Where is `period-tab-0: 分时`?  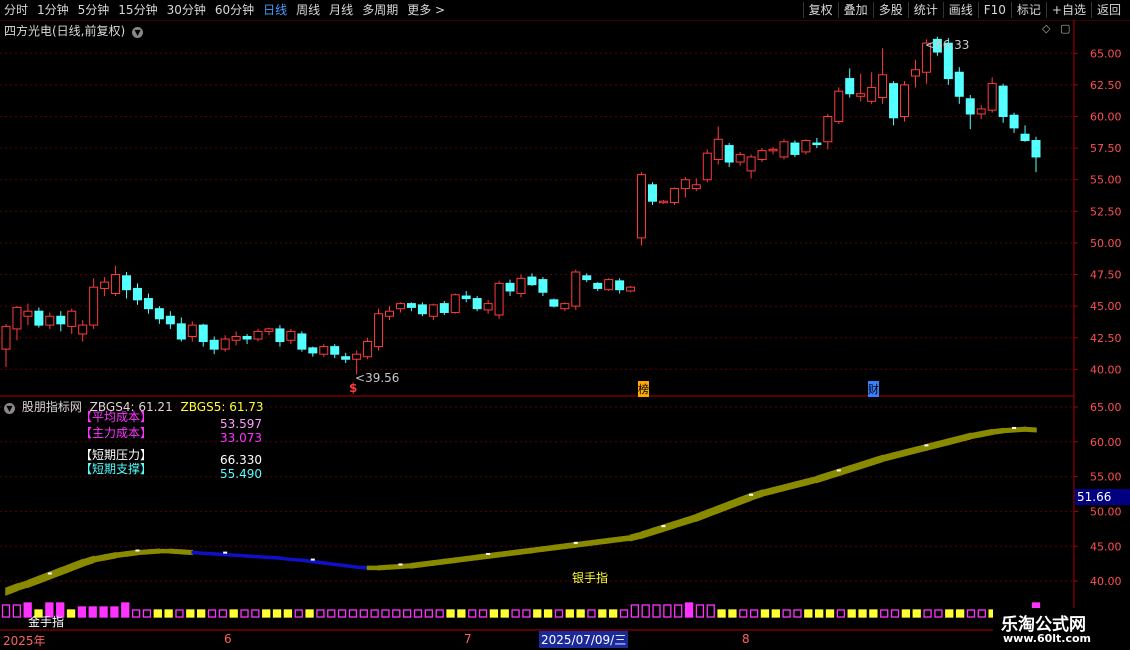 period-tab-0: 分时 is located at coordinates (16, 10).